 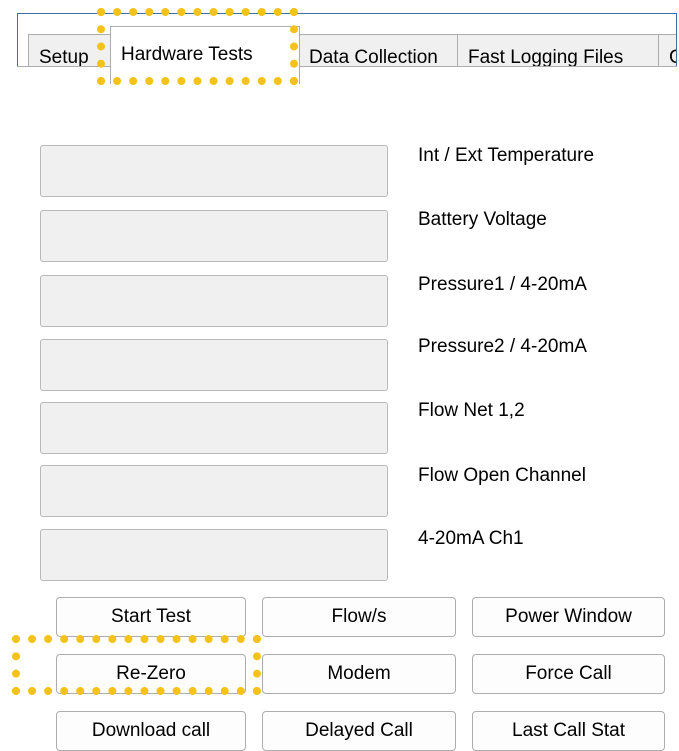 What do you see at coordinates (506, 155) in the screenshot?
I see `label-temperature: Int / Ext Temperature` at bounding box center [506, 155].